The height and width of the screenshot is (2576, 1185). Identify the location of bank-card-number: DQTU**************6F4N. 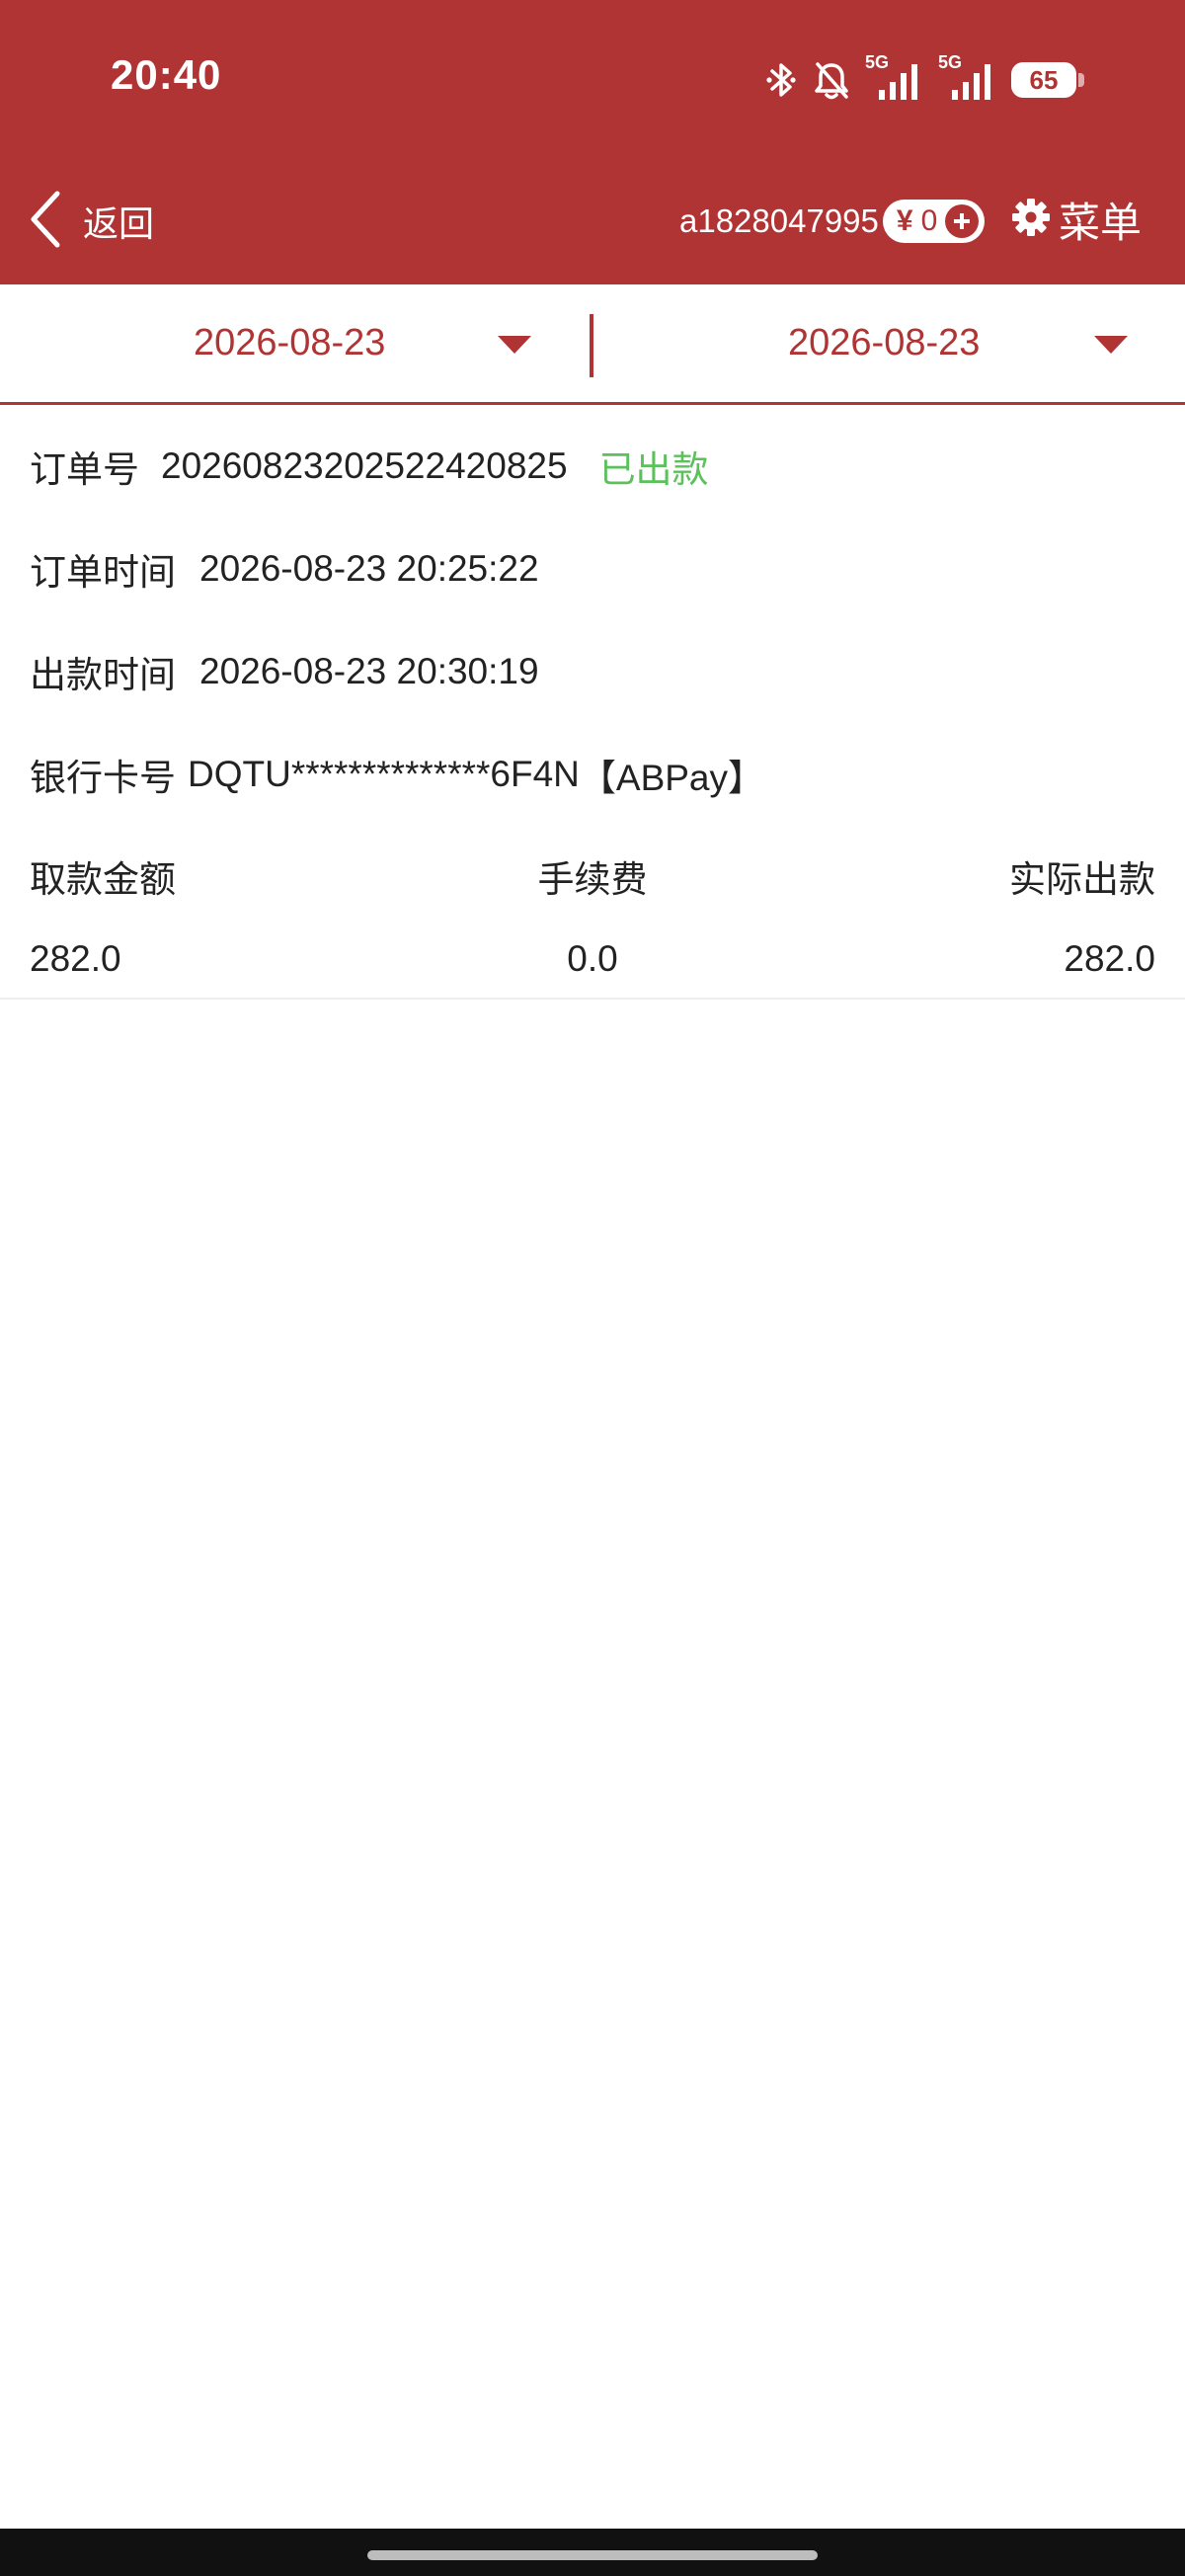
(384, 774).